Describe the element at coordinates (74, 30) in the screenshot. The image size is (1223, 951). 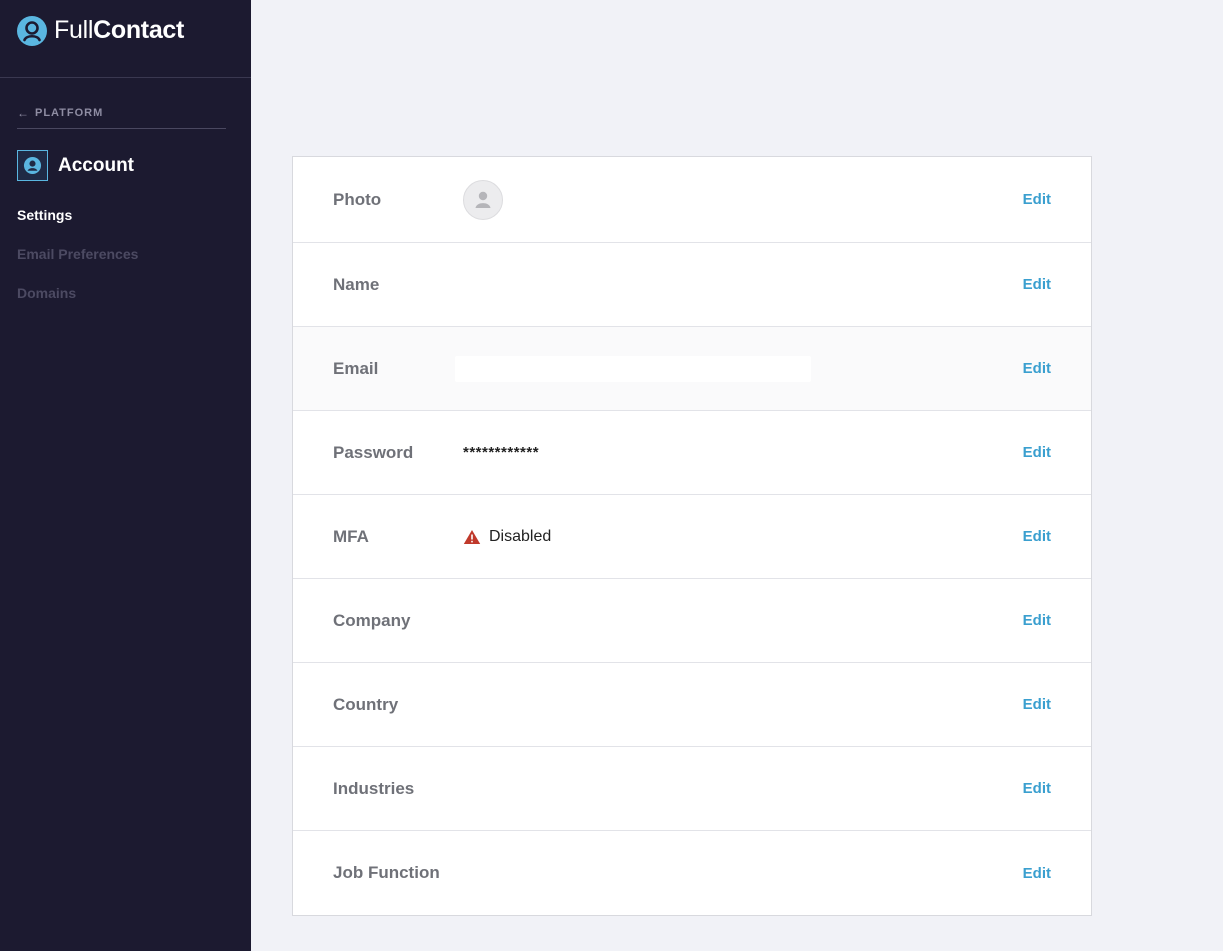
I see `brand-name-light: Full` at that location.